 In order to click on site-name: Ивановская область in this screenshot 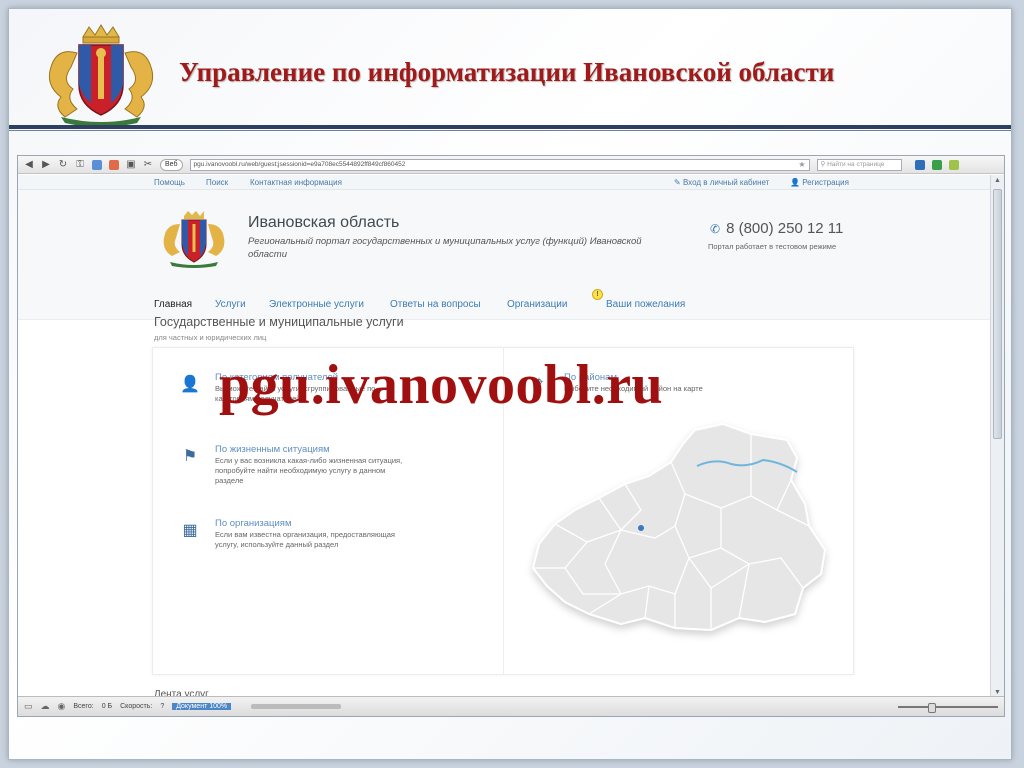, I will do `click(324, 222)`.